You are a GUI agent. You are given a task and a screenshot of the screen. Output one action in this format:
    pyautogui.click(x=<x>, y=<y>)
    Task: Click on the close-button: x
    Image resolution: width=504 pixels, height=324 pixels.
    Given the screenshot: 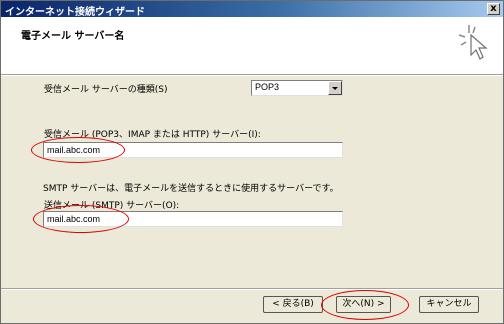 What is the action you would take?
    pyautogui.click(x=493, y=9)
    